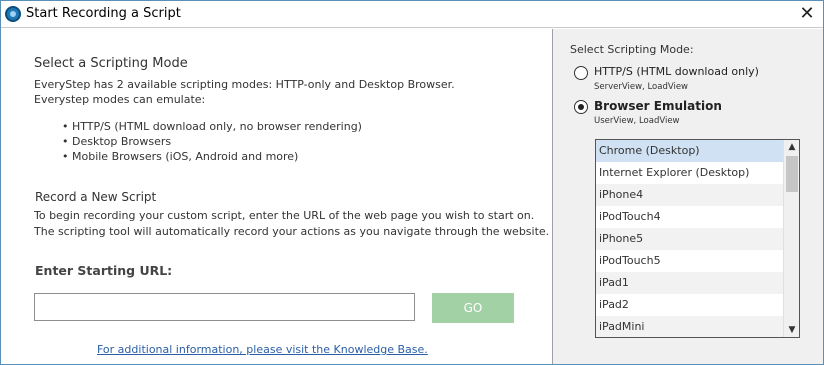  What do you see at coordinates (689, 173) in the screenshot?
I see `browser-option: Internet Explorer (Desktop)` at bounding box center [689, 173].